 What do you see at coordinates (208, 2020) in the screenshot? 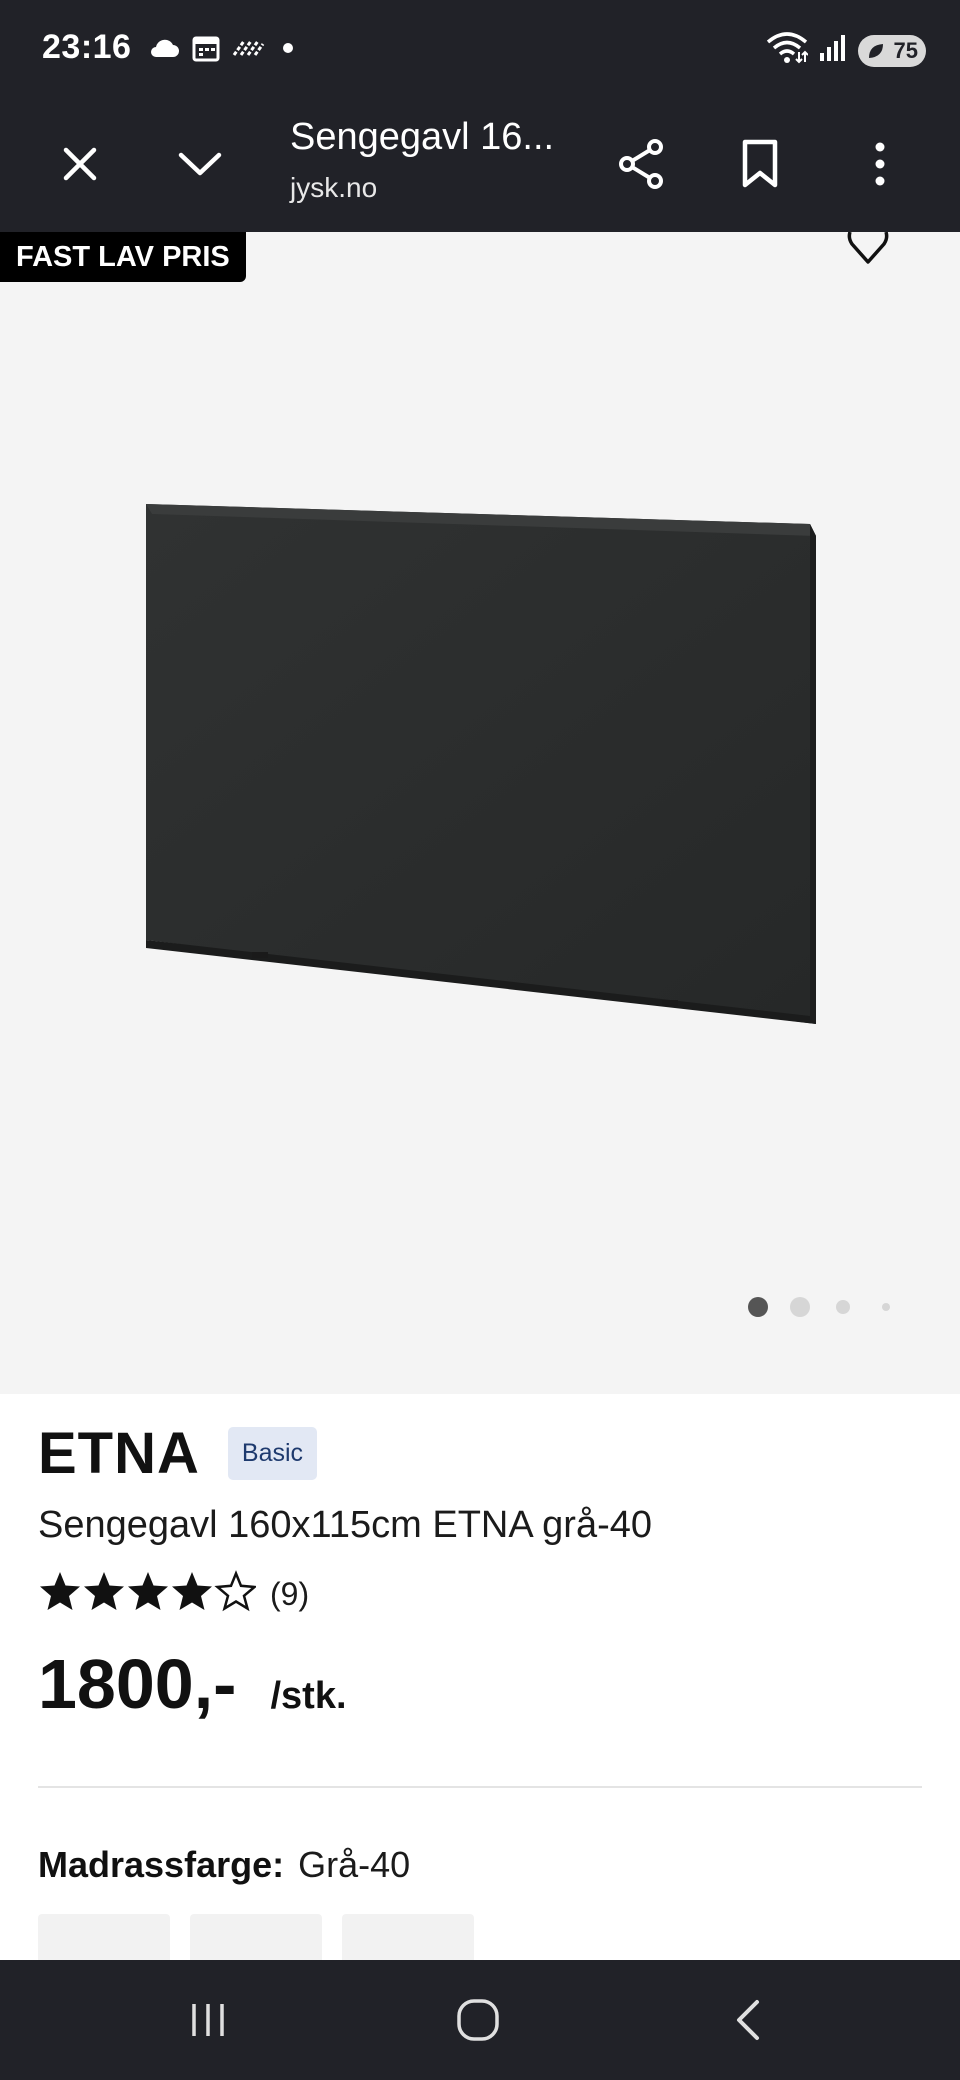
I see `recent-apps-icon` at bounding box center [208, 2020].